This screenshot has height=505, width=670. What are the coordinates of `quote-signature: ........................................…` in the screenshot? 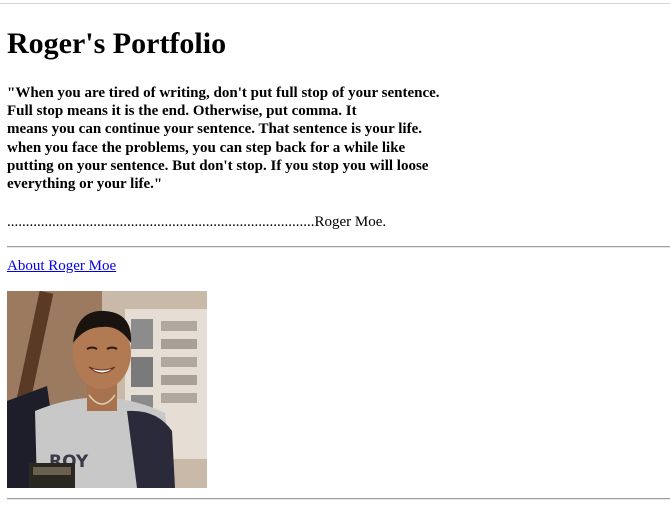 It's located at (197, 222).